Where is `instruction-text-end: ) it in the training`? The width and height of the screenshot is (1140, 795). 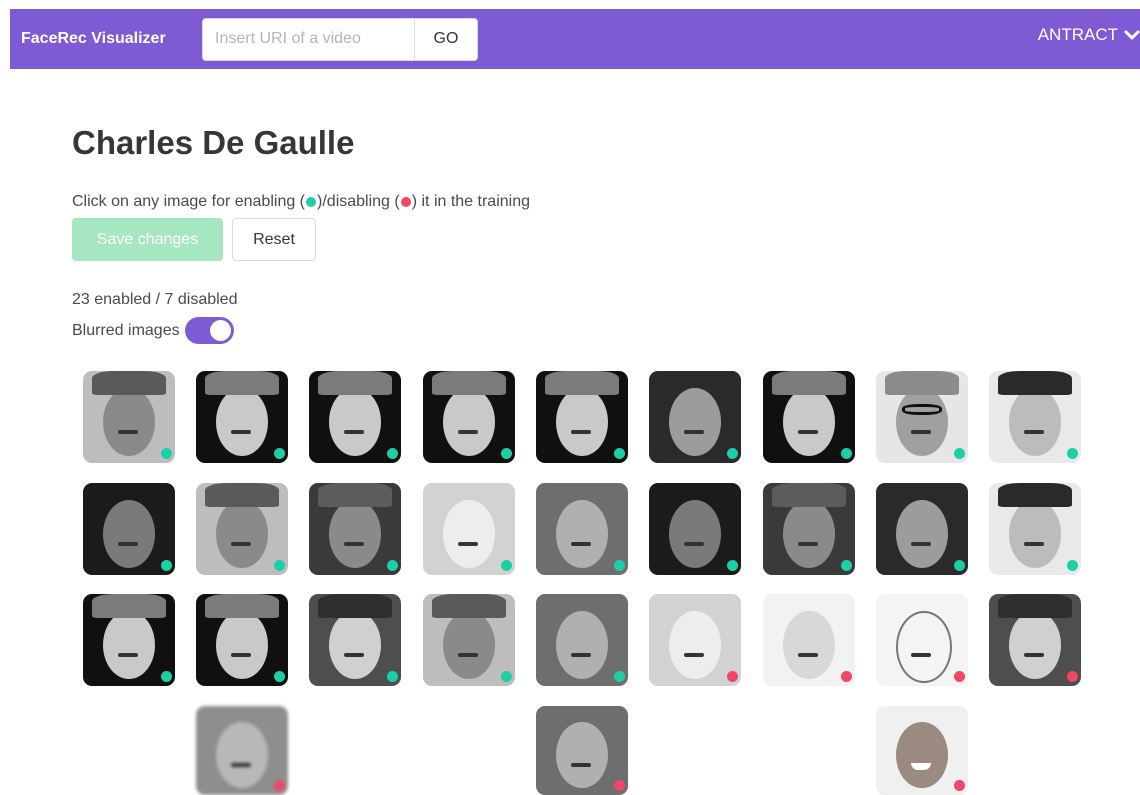
instruction-text-end: ) it in the training is located at coordinates (470, 201).